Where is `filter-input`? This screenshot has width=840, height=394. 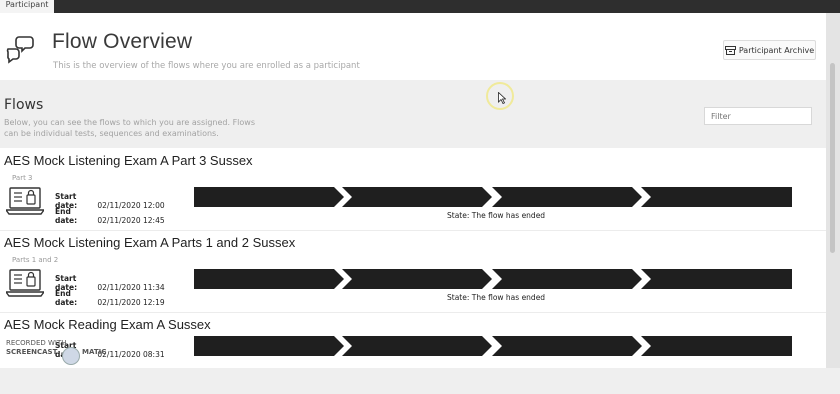
filter-input is located at coordinates (758, 116).